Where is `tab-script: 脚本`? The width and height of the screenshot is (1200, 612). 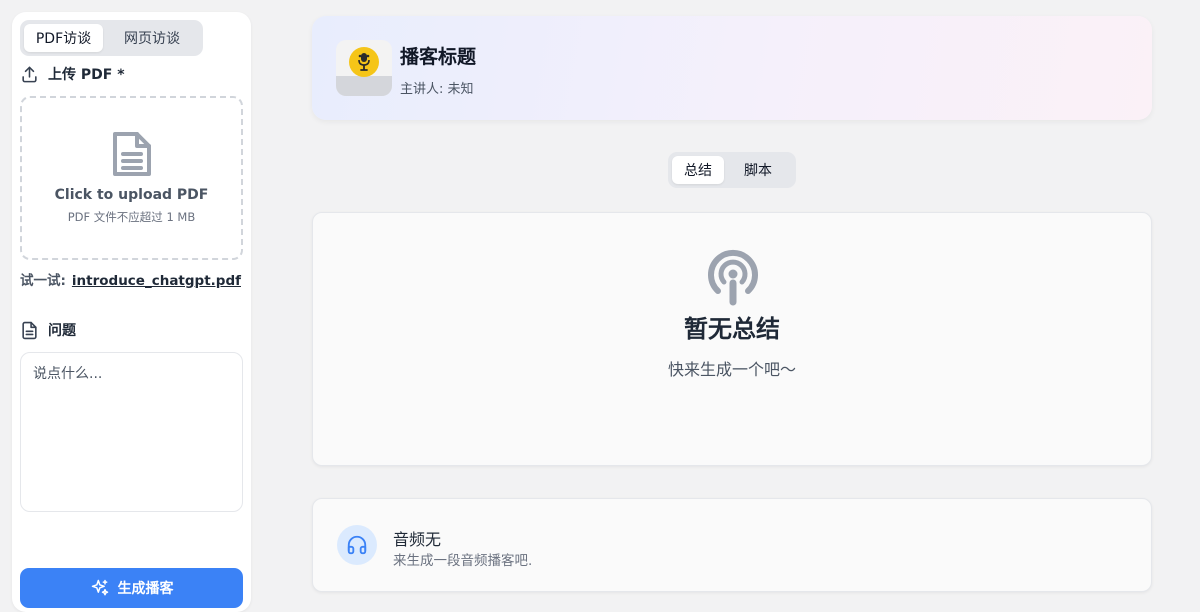
tab-script: 脚本 is located at coordinates (758, 170).